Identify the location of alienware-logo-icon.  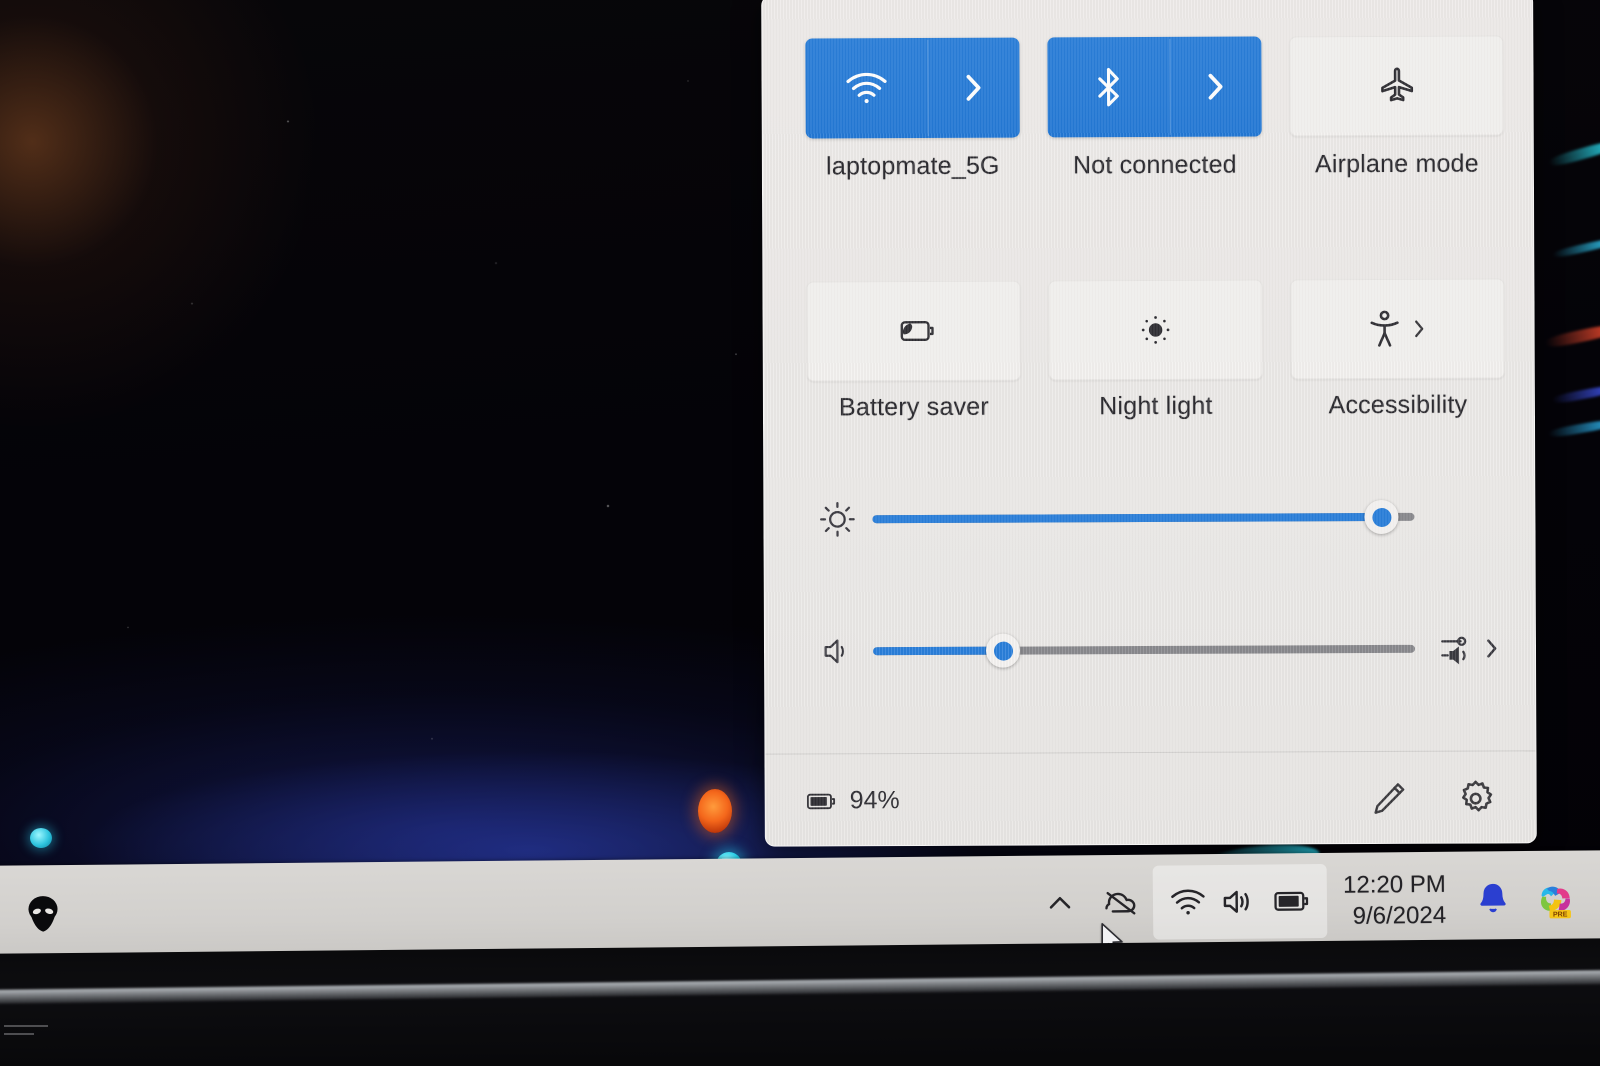
(43, 912).